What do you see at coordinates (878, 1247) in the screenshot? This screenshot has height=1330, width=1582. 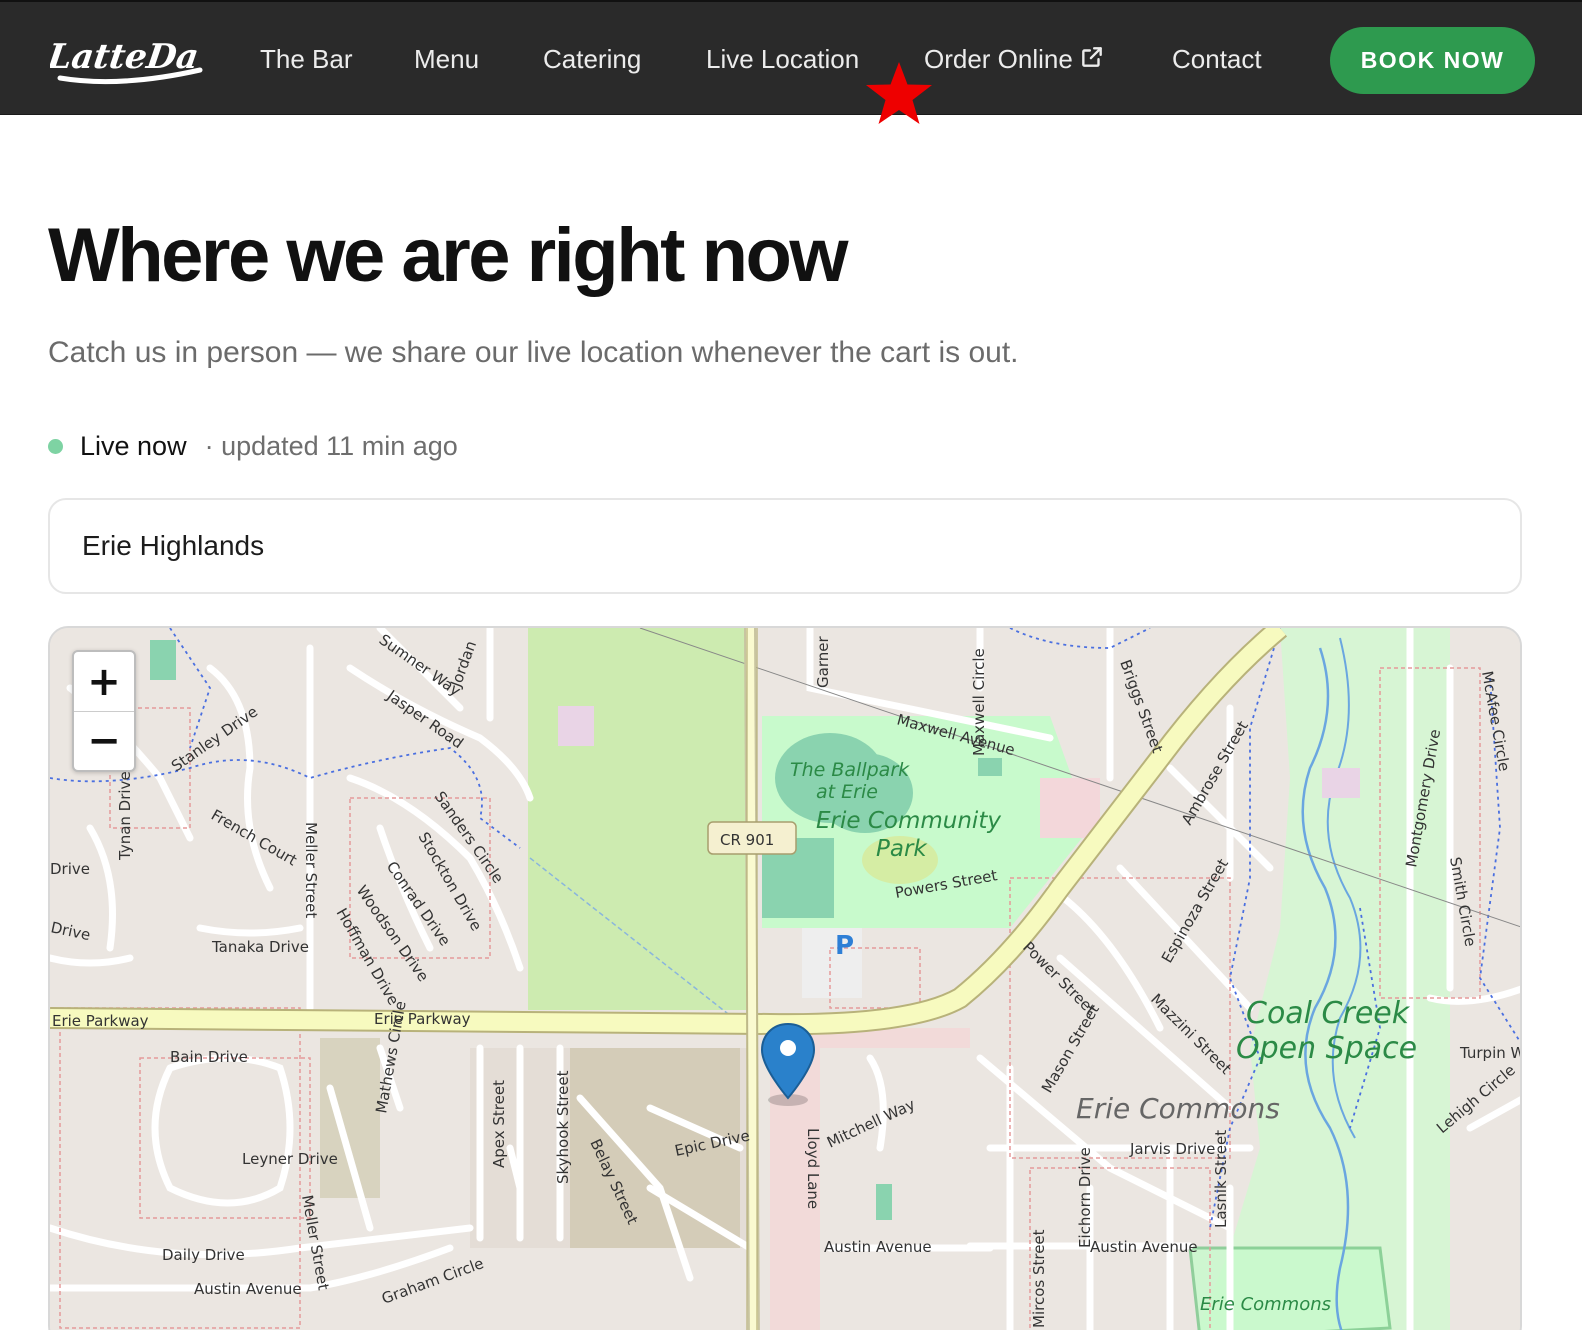 I see `austin-avenue-center-label: Austin Avenue` at bounding box center [878, 1247].